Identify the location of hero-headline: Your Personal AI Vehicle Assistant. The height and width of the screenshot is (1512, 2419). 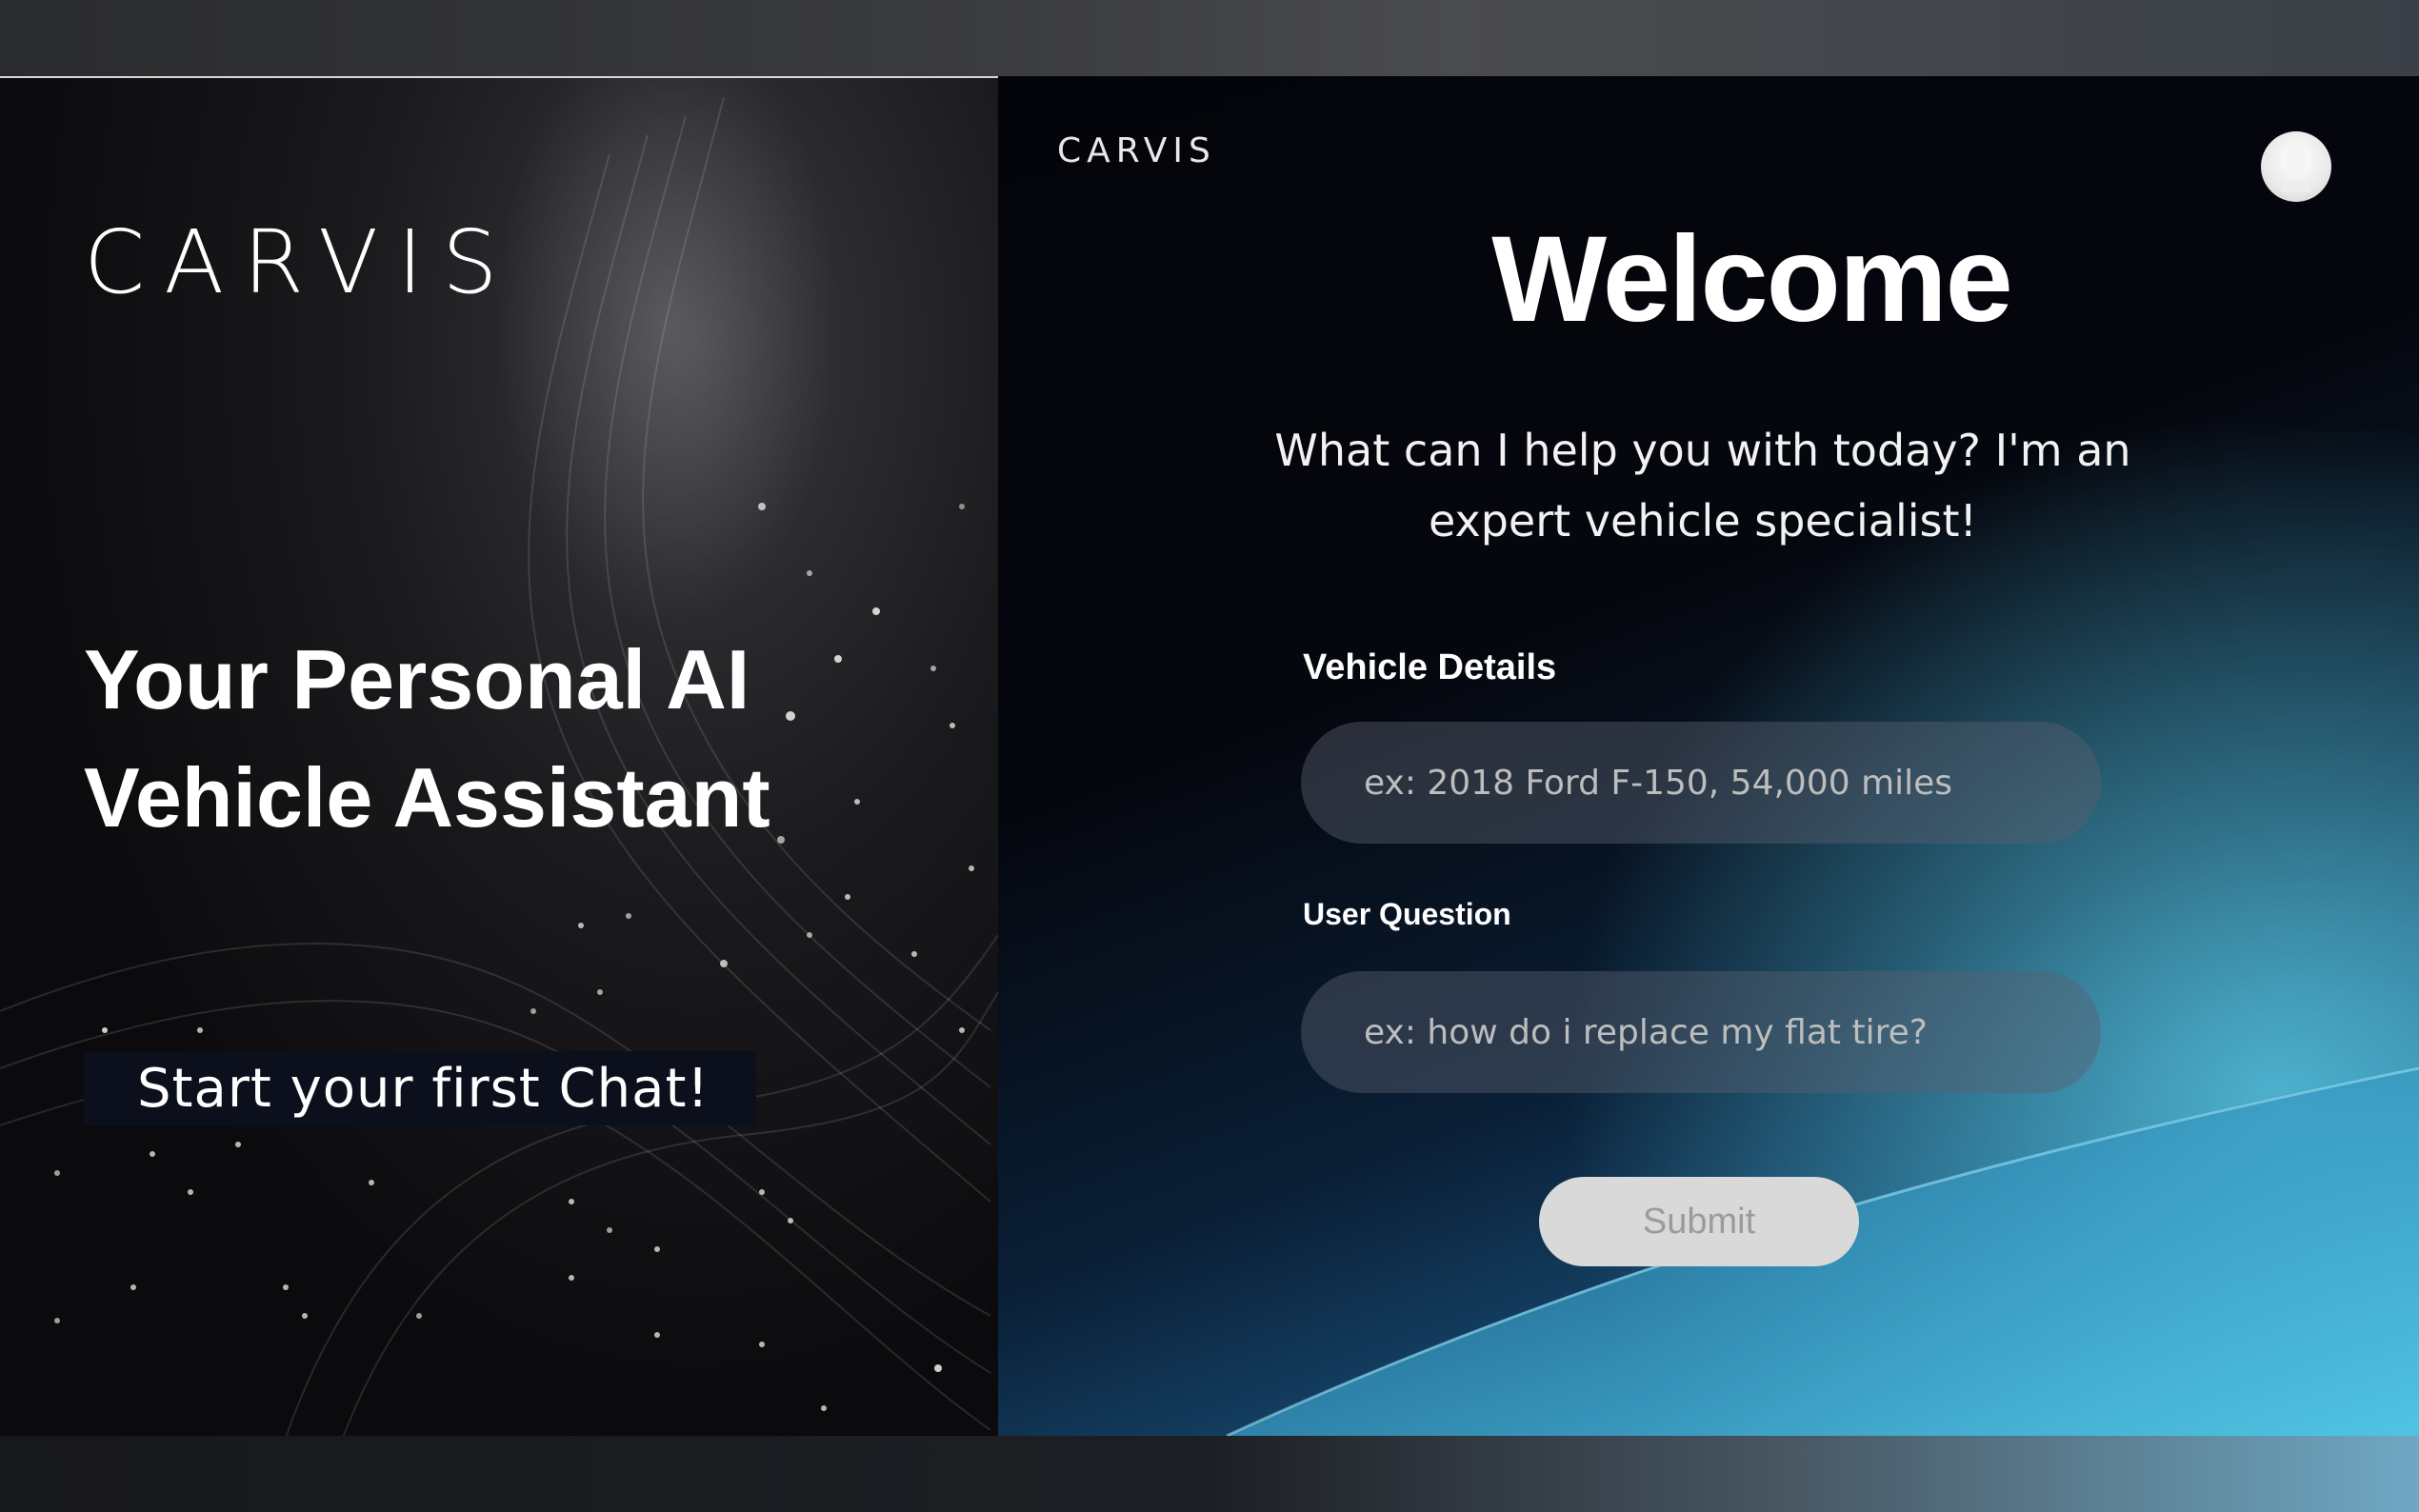
(427, 738).